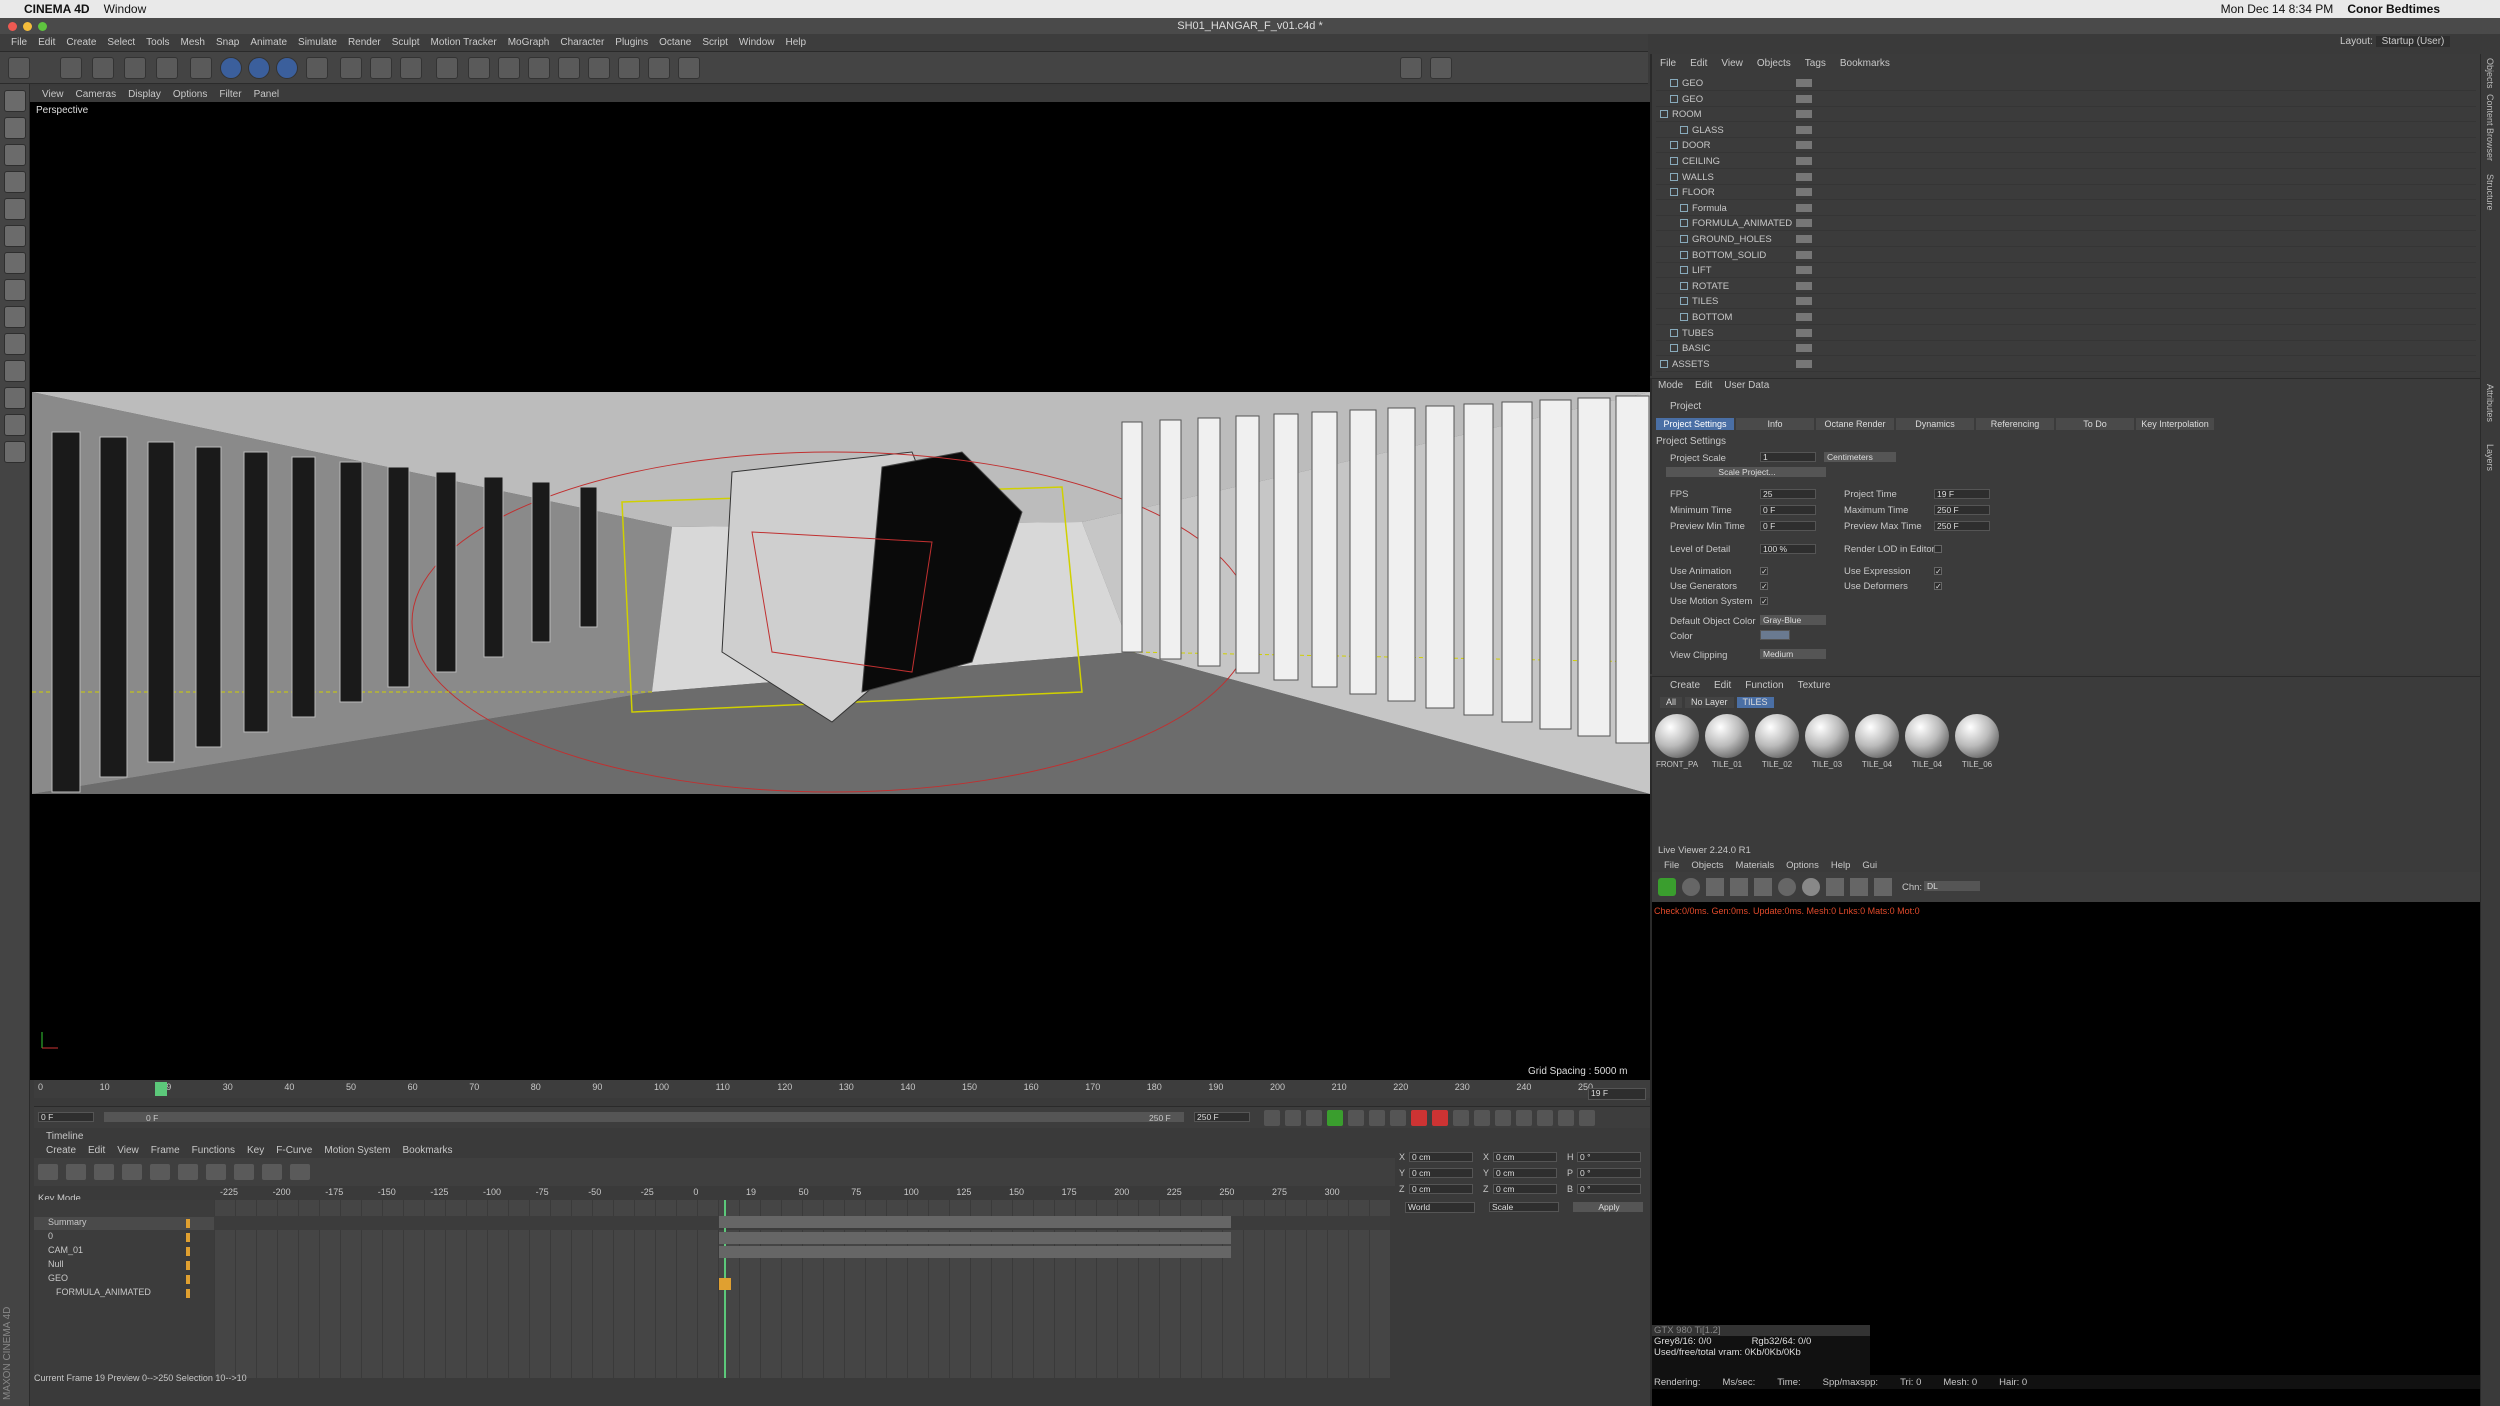 Image resolution: width=2500 pixels, height=1406 pixels. What do you see at coordinates (1883, 887) in the screenshot?
I see `focus-picker-icon` at bounding box center [1883, 887].